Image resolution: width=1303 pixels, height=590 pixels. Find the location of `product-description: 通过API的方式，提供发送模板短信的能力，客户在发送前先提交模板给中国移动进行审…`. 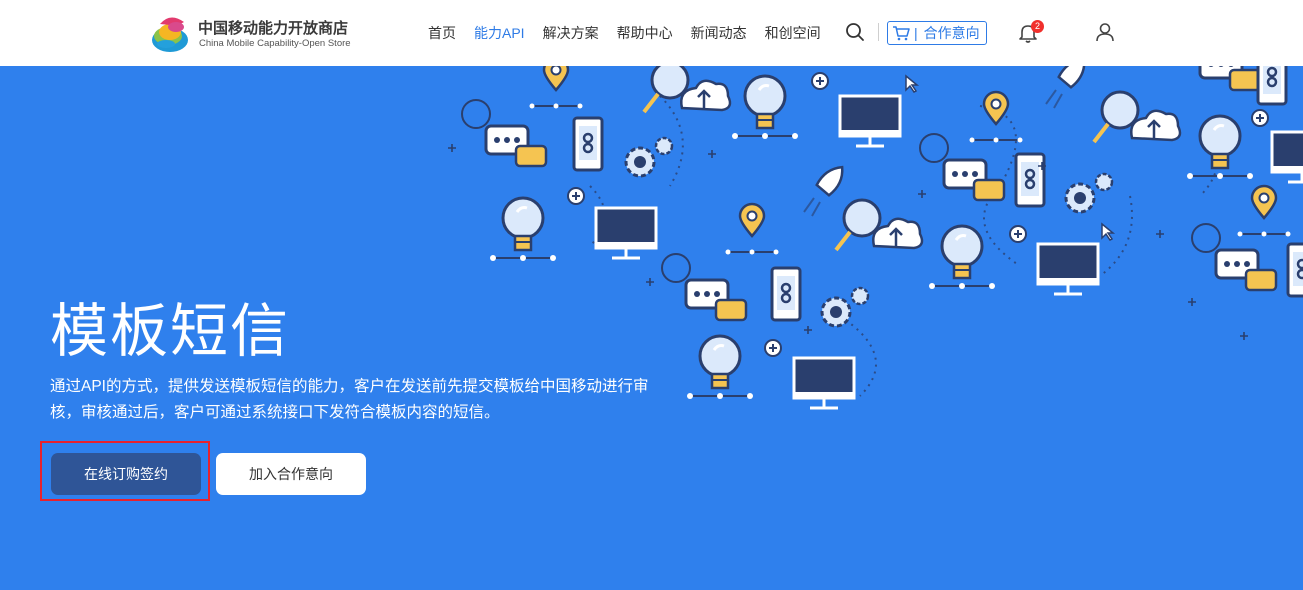

product-description: 通过API的方式，提供发送模板短信的能力，客户在发送前先提交模板给中国移动进行审… is located at coordinates (349, 399).